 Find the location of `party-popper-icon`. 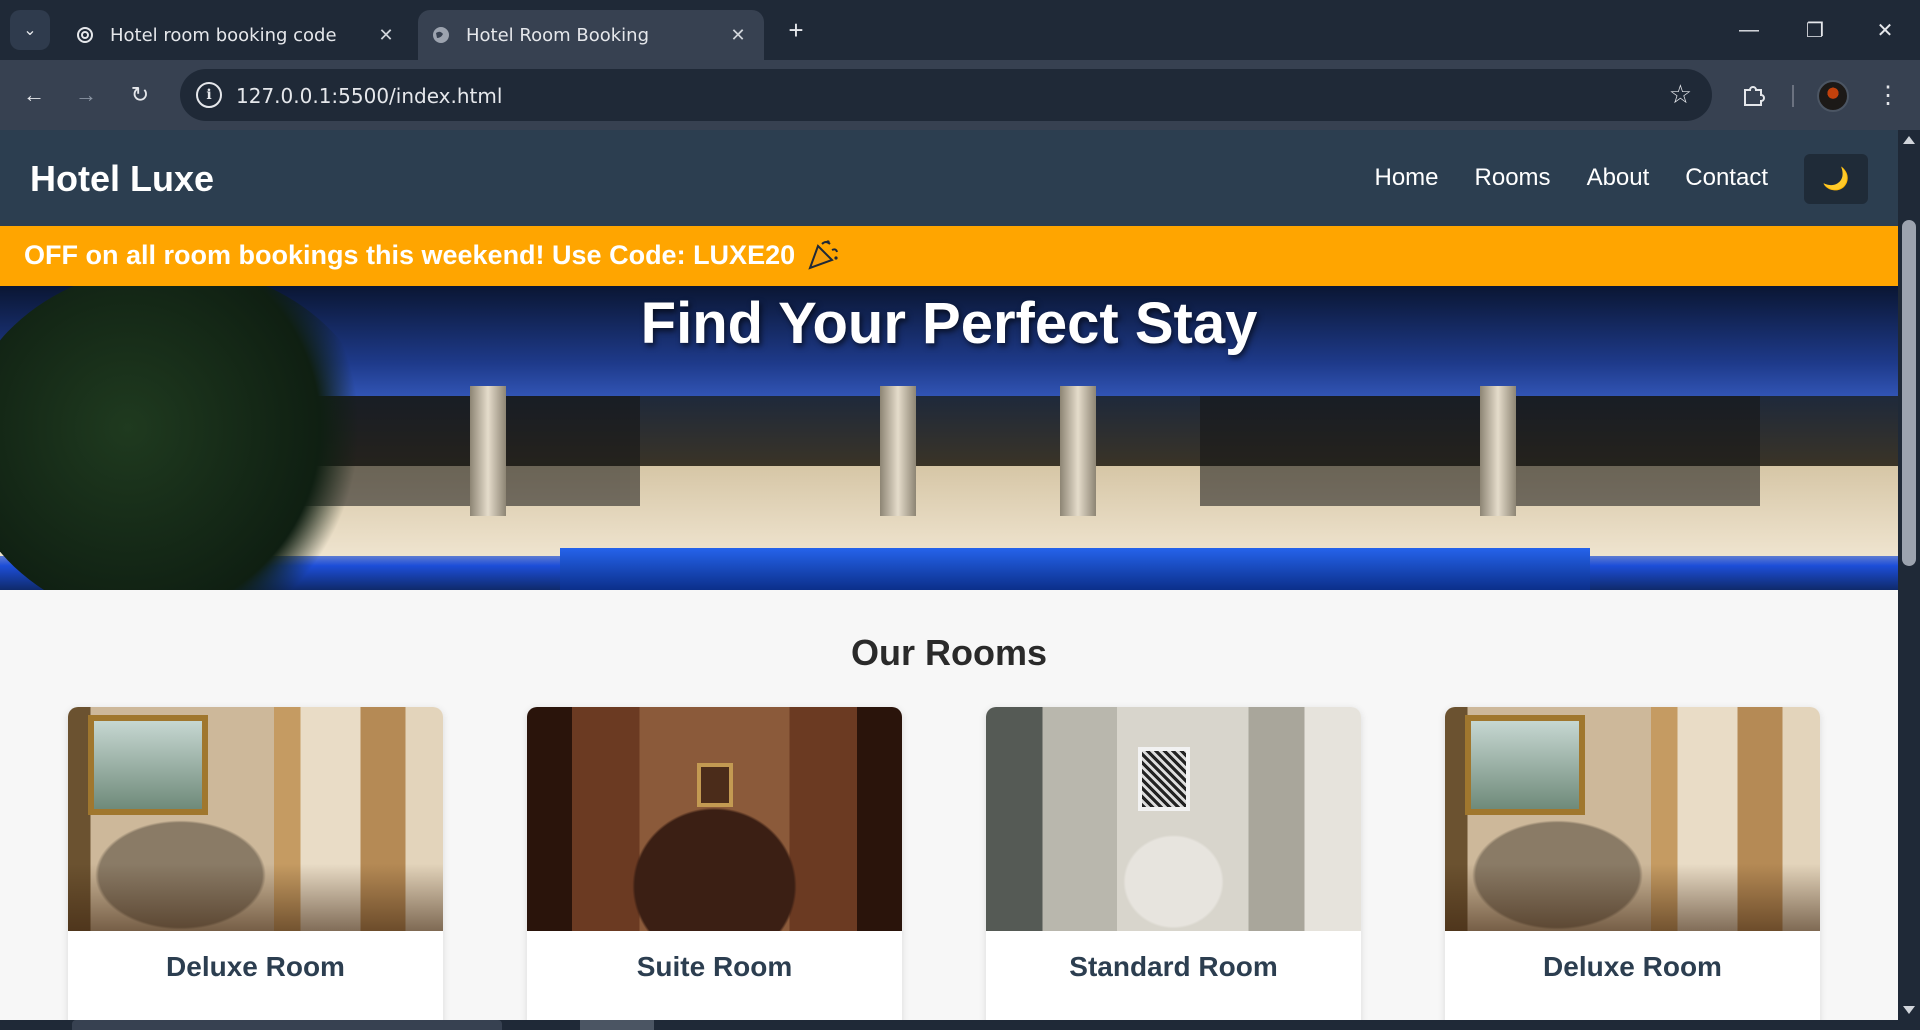

party-popper-icon is located at coordinates (823, 255).